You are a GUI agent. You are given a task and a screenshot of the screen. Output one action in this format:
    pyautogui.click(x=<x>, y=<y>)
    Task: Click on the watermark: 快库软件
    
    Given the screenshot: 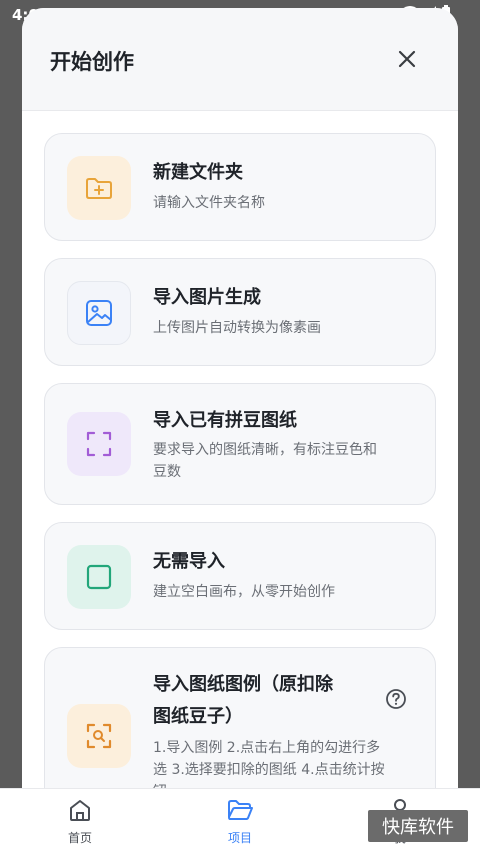 What is the action you would take?
    pyautogui.click(x=418, y=826)
    